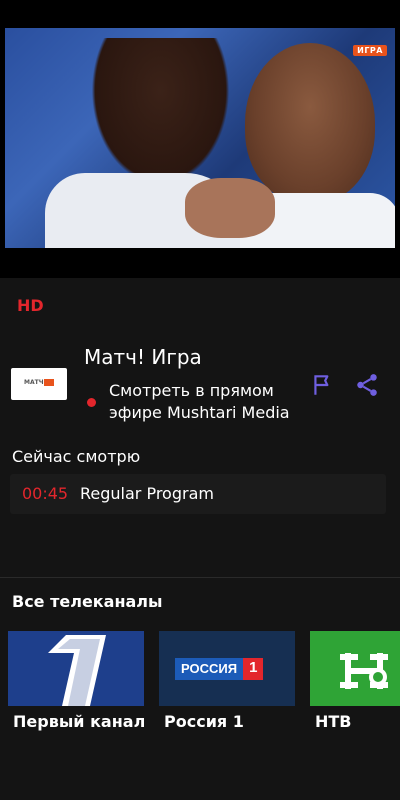 The image size is (400, 800). Describe the element at coordinates (147, 493) in the screenshot. I see `program-title: Regular Program` at that location.